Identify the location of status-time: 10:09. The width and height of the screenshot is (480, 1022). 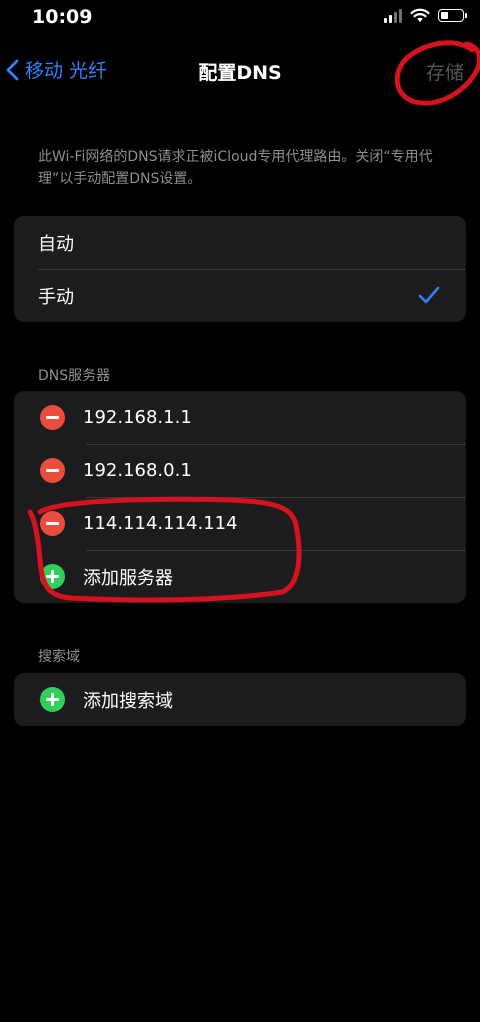
(62, 17).